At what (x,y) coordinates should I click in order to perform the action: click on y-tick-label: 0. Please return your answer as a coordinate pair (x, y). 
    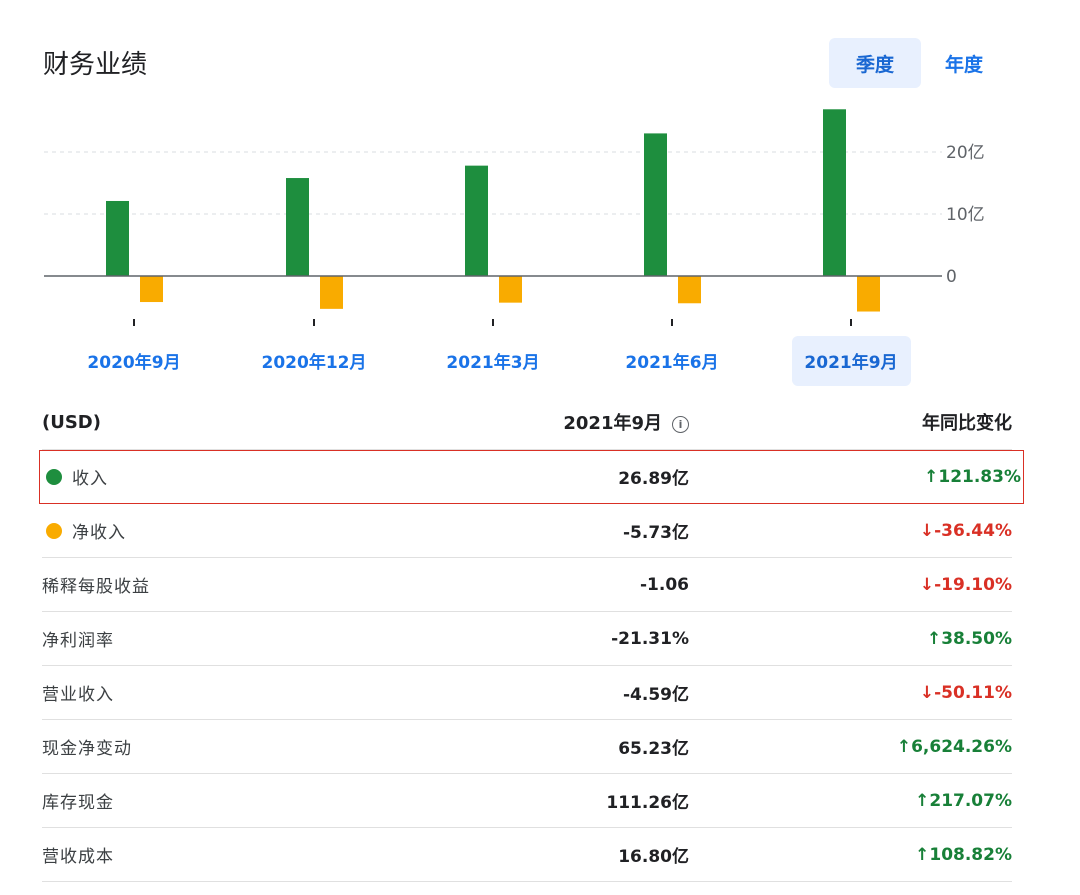
    Looking at the image, I should click on (951, 277).